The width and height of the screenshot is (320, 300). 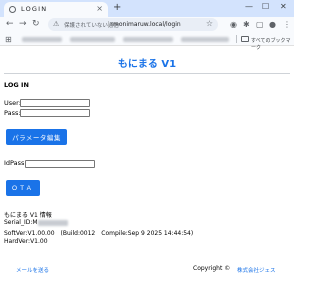 What do you see at coordinates (23, 188) in the screenshot?
I see `ota-button: OTA` at bounding box center [23, 188].